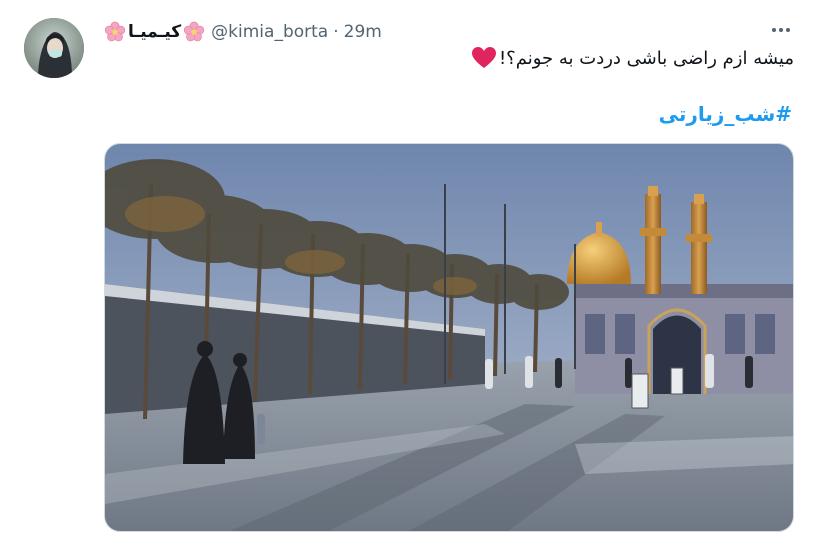 The image size is (816, 541). I want to click on red-heart-icon, so click(483, 57).